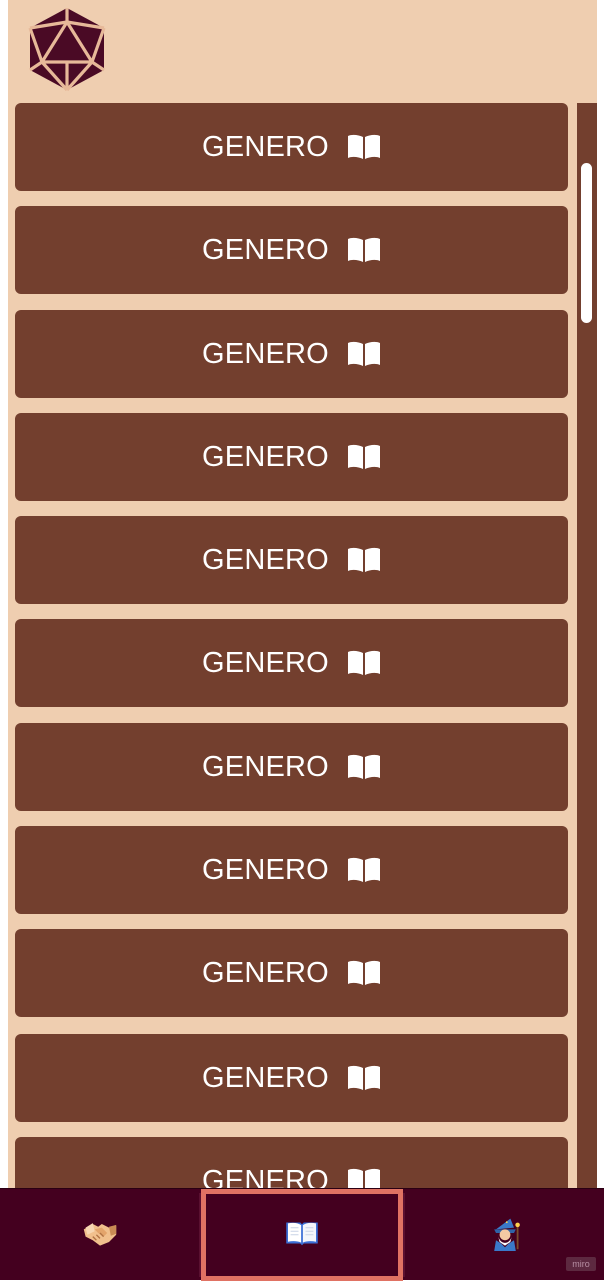 The height and width of the screenshot is (1281, 604). What do you see at coordinates (505, 1235) in the screenshot?
I see `wizard-icon` at bounding box center [505, 1235].